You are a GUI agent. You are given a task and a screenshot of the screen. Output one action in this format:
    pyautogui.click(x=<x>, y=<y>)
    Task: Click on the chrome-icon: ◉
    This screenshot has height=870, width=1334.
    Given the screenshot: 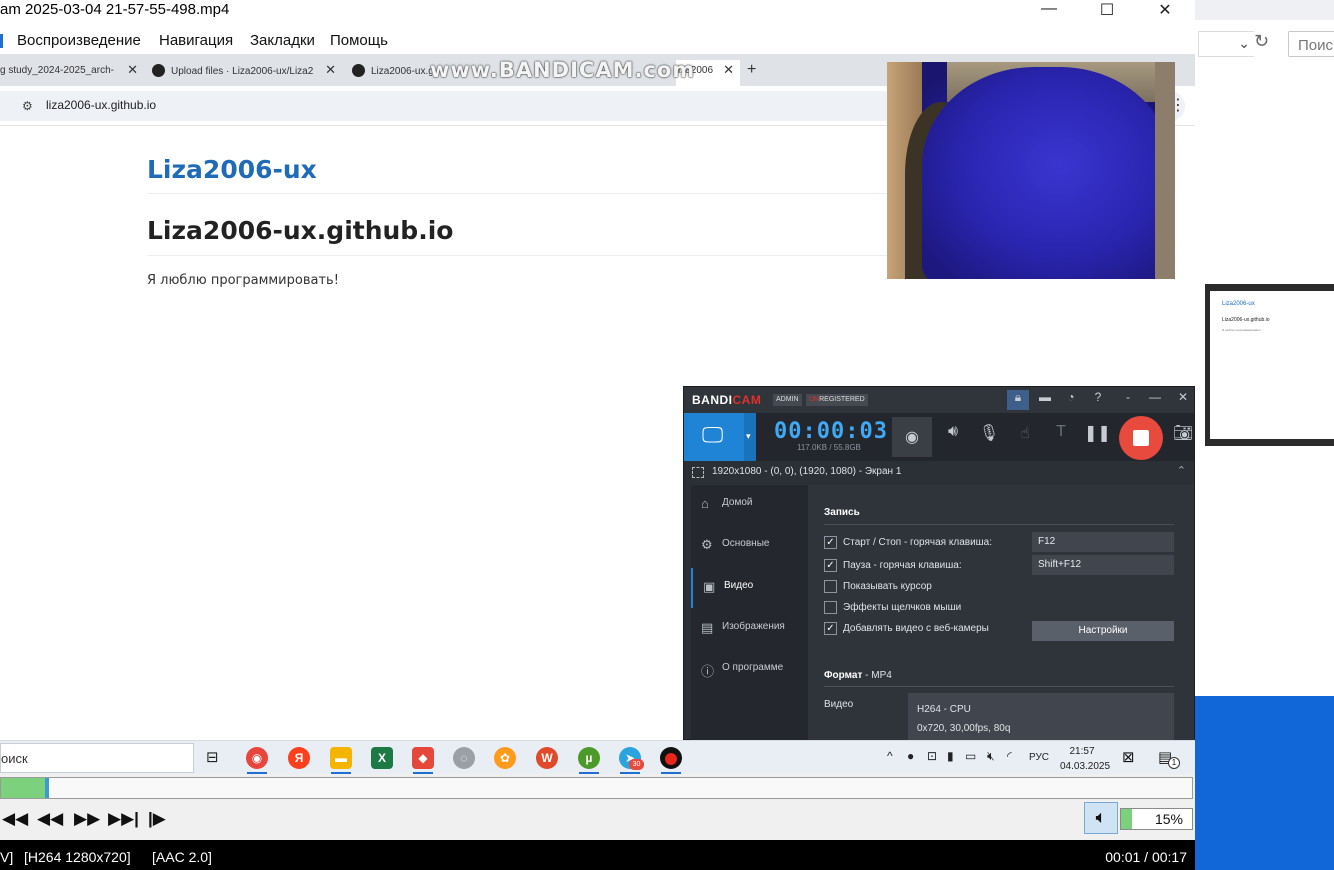 What is the action you would take?
    pyautogui.click(x=257, y=758)
    